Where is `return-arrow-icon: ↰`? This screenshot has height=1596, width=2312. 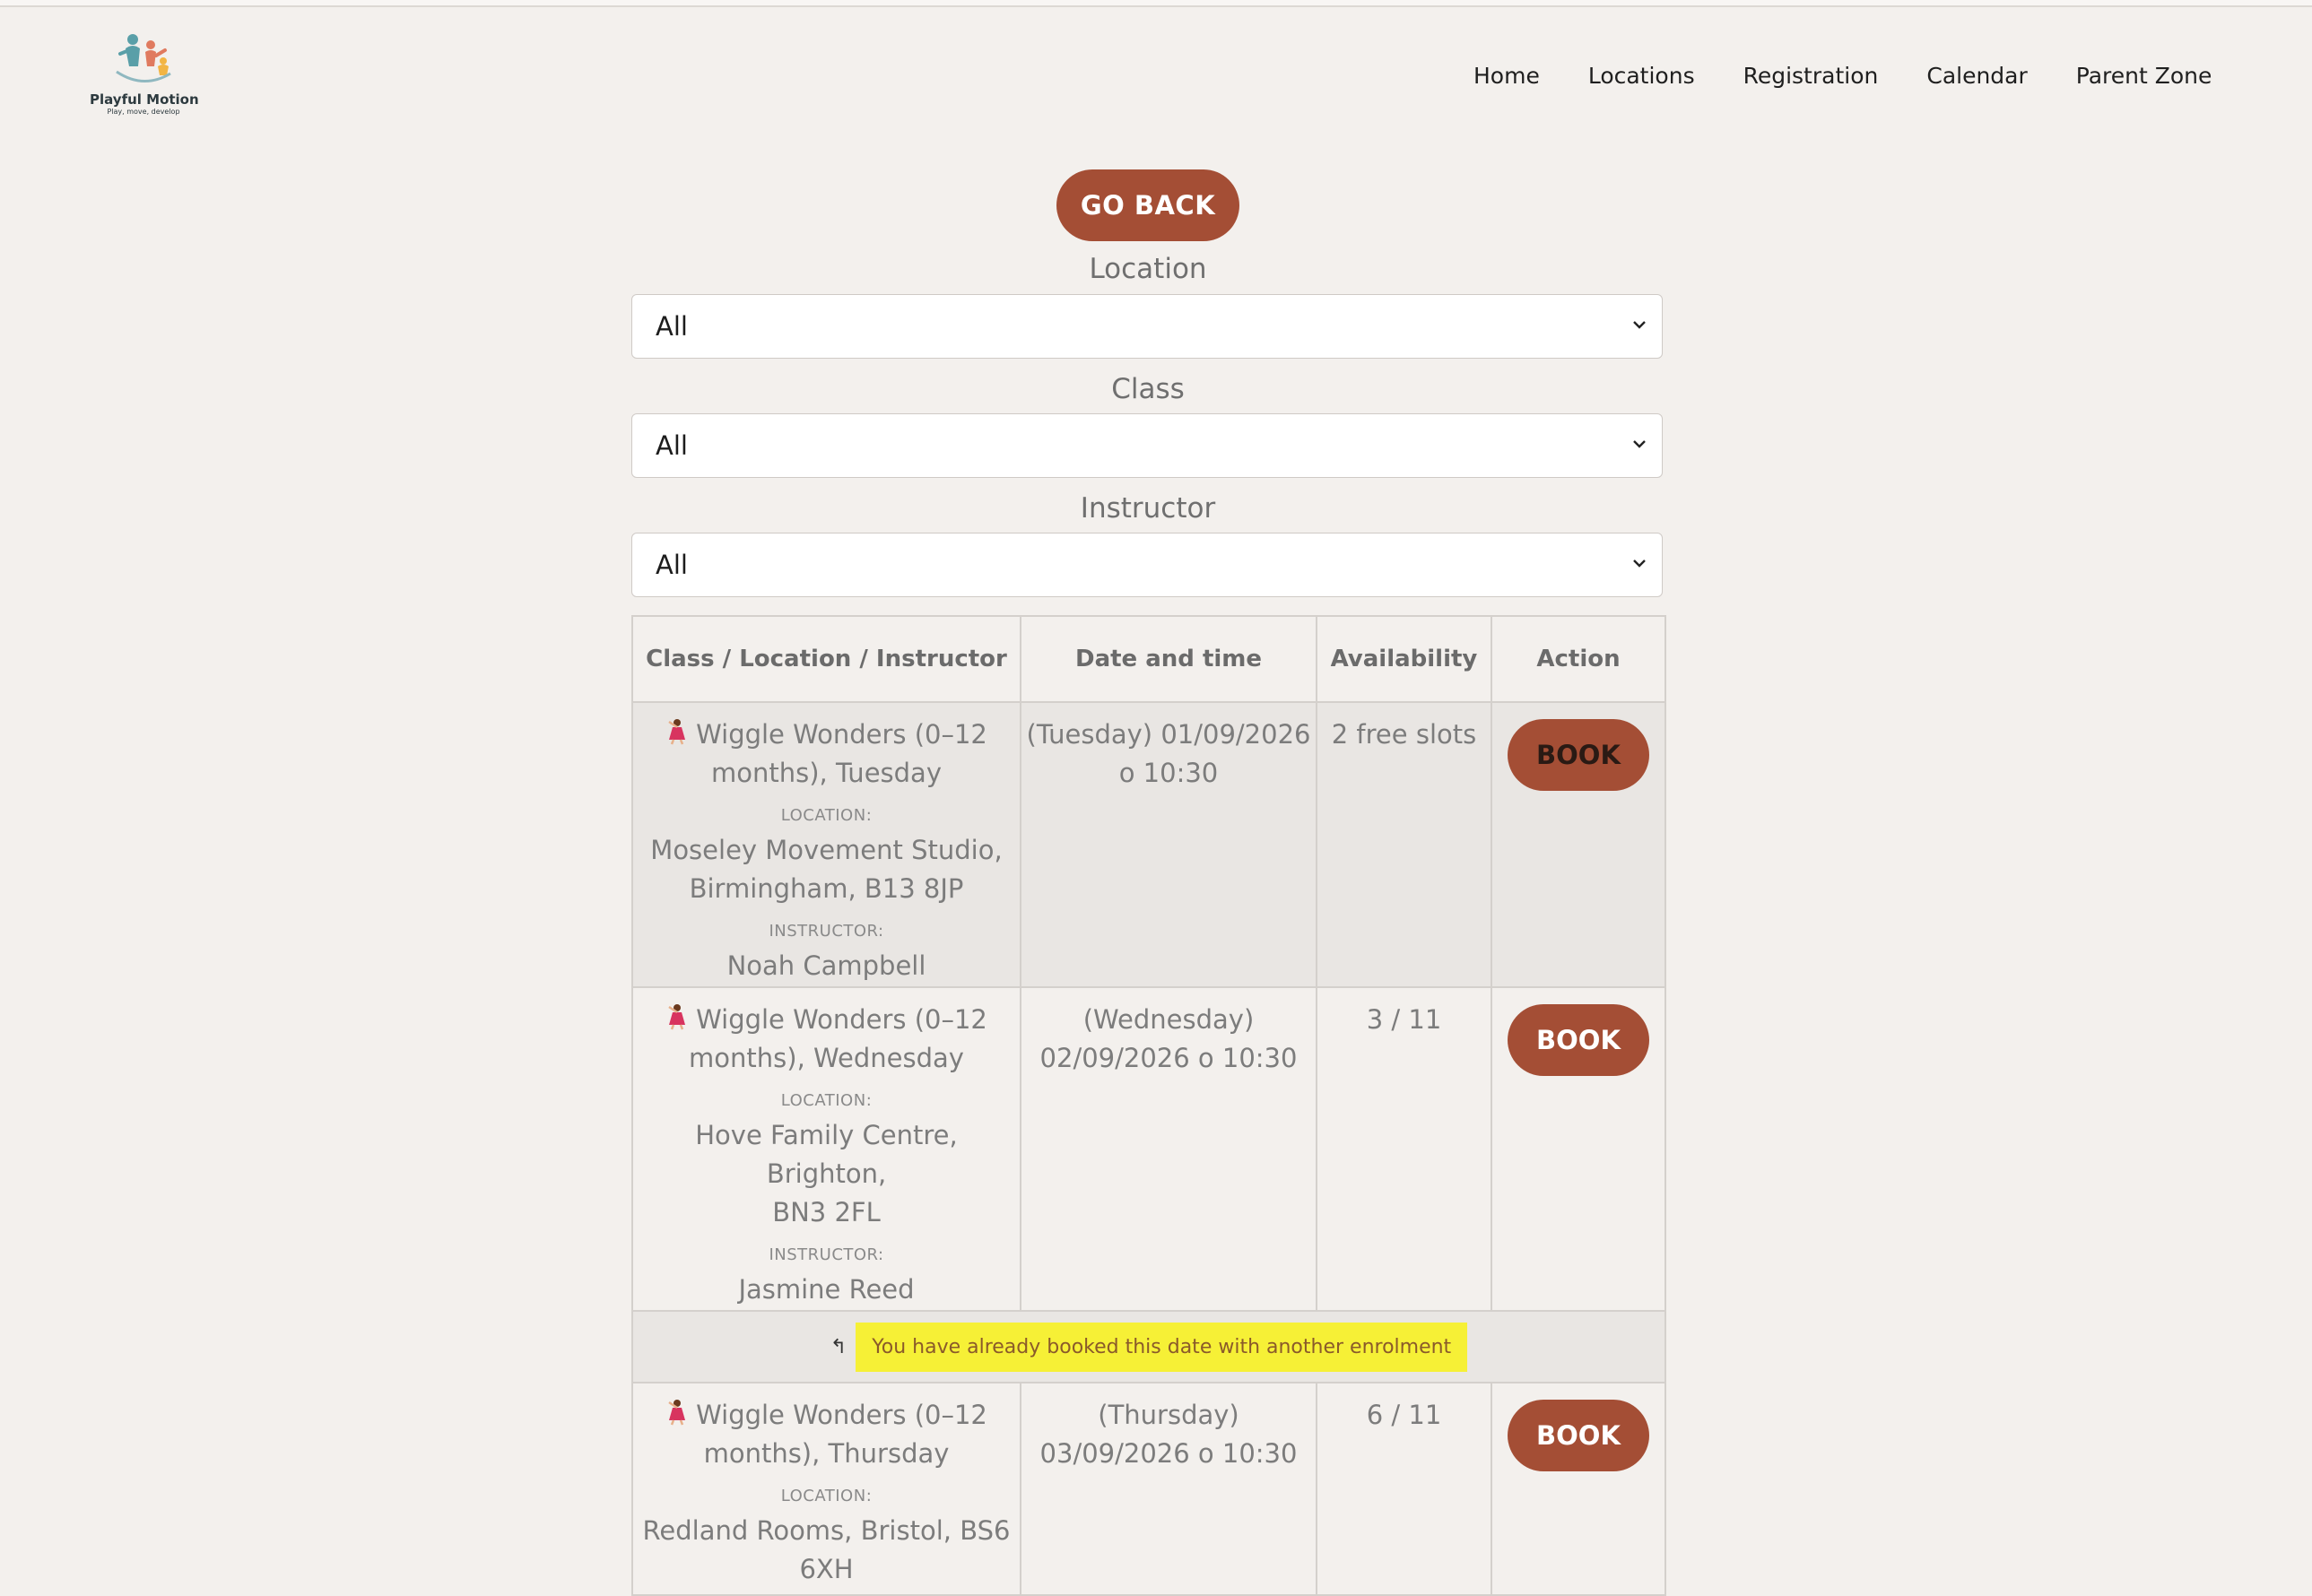 return-arrow-icon: ↰ is located at coordinates (838, 1347).